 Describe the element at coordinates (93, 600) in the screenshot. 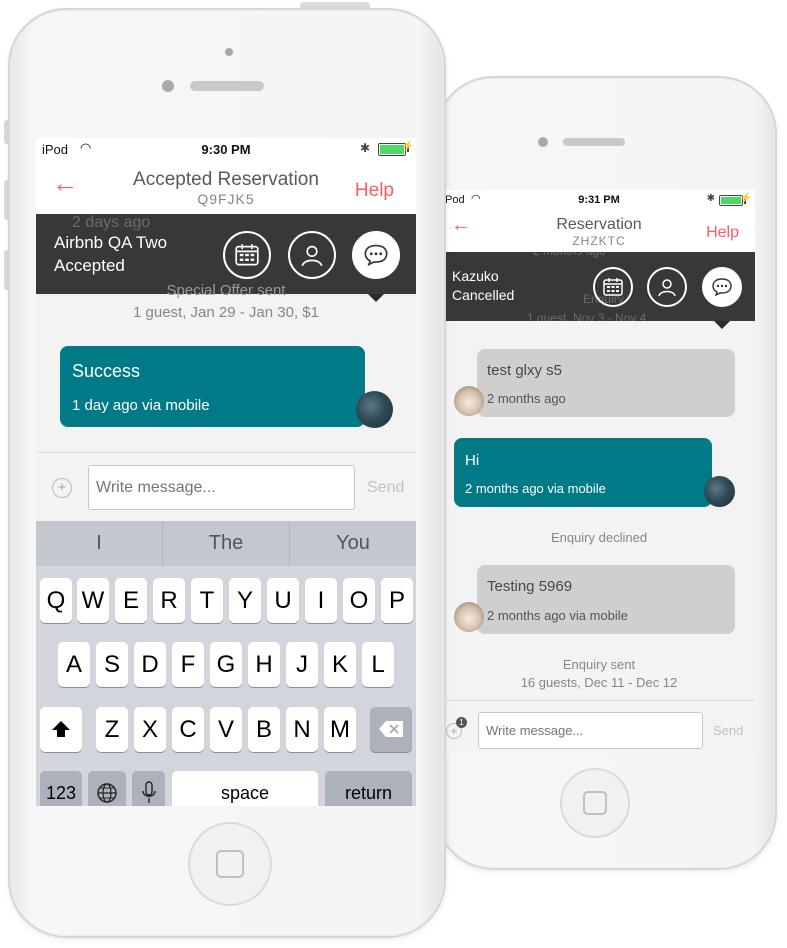

I see `key-w: W` at that location.